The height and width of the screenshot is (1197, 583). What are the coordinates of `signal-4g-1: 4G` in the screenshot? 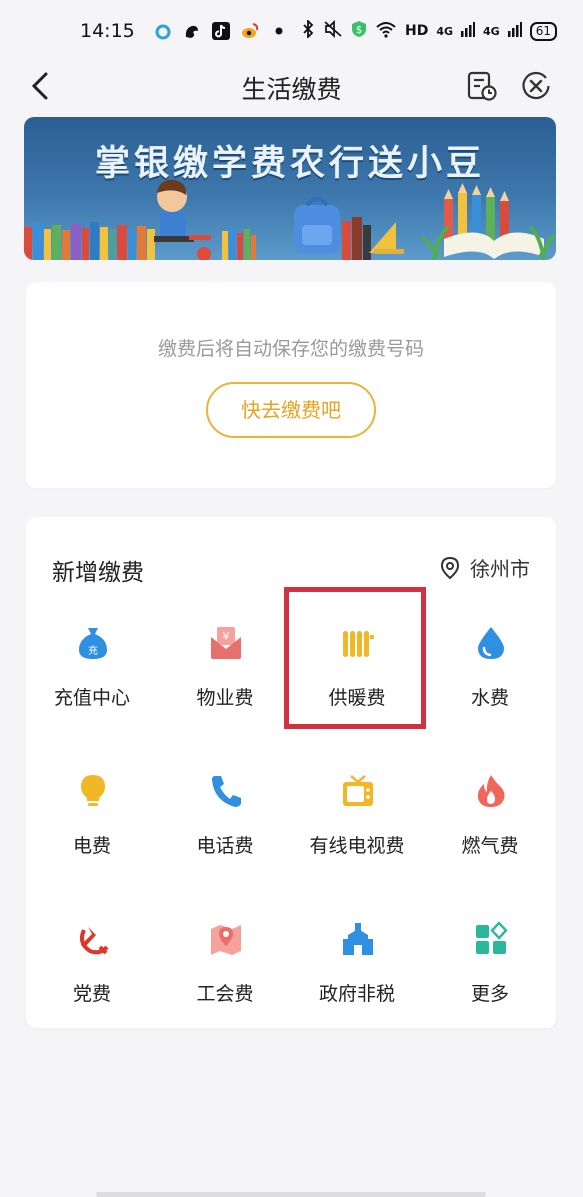 It's located at (445, 31).